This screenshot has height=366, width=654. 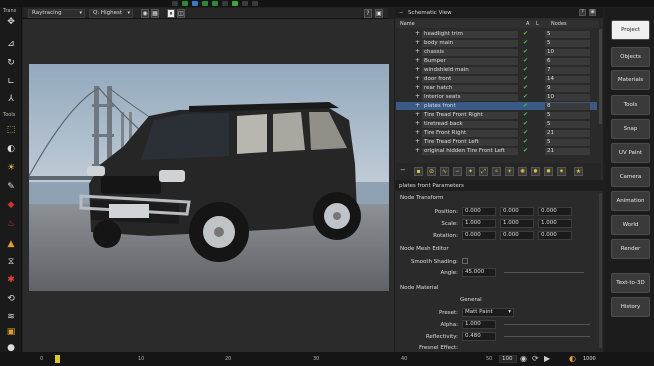 What do you see at coordinates (496, 115) in the screenshot?
I see `list-item: + Tire Tread Front Right ✔ 5` at bounding box center [496, 115].